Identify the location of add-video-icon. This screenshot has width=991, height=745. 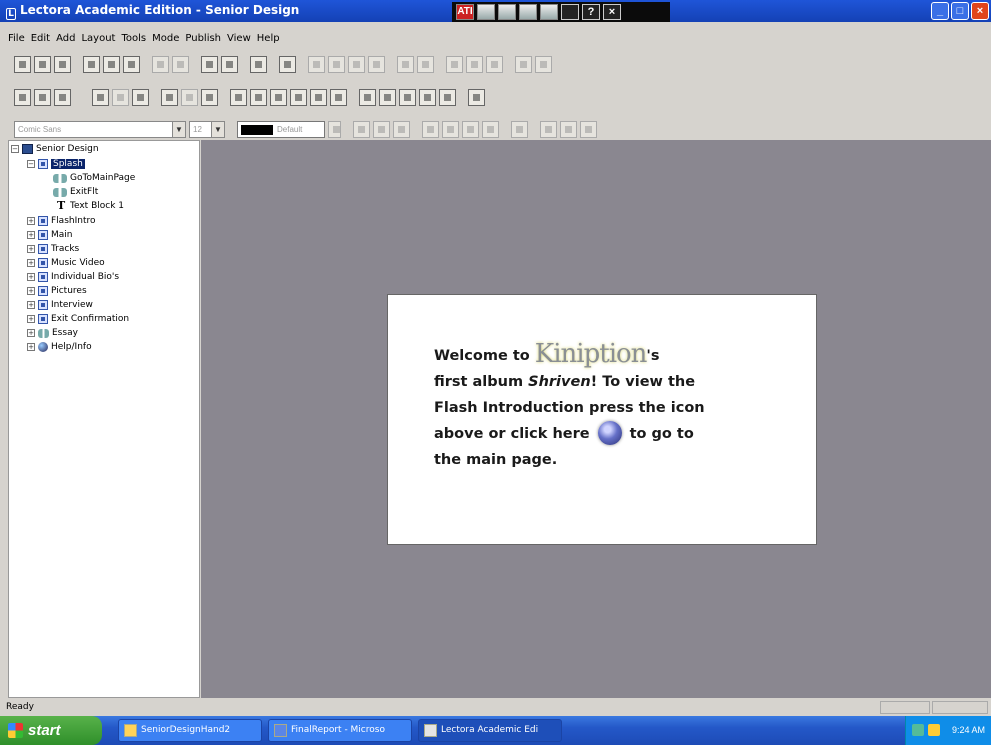
(318, 97).